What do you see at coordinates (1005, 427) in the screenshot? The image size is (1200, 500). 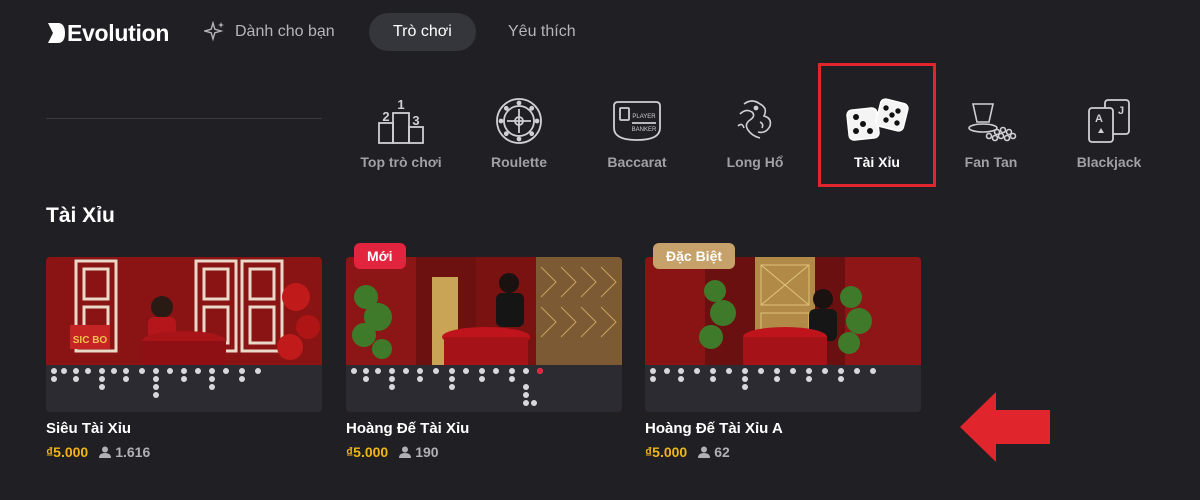 I see `left-arrow-icon` at bounding box center [1005, 427].